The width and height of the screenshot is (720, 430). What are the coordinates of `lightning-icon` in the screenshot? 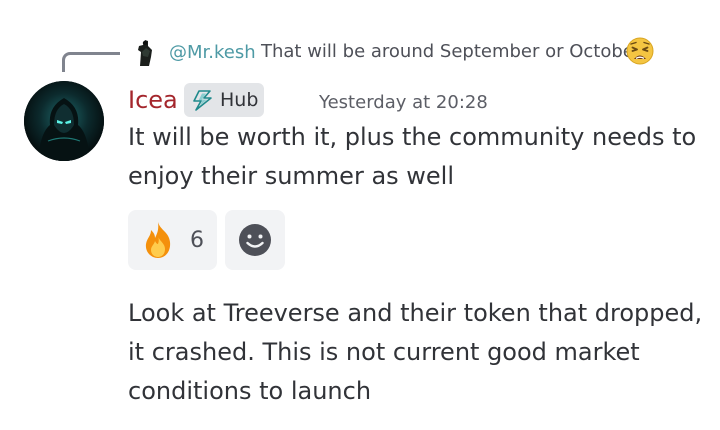 It's located at (202, 100).